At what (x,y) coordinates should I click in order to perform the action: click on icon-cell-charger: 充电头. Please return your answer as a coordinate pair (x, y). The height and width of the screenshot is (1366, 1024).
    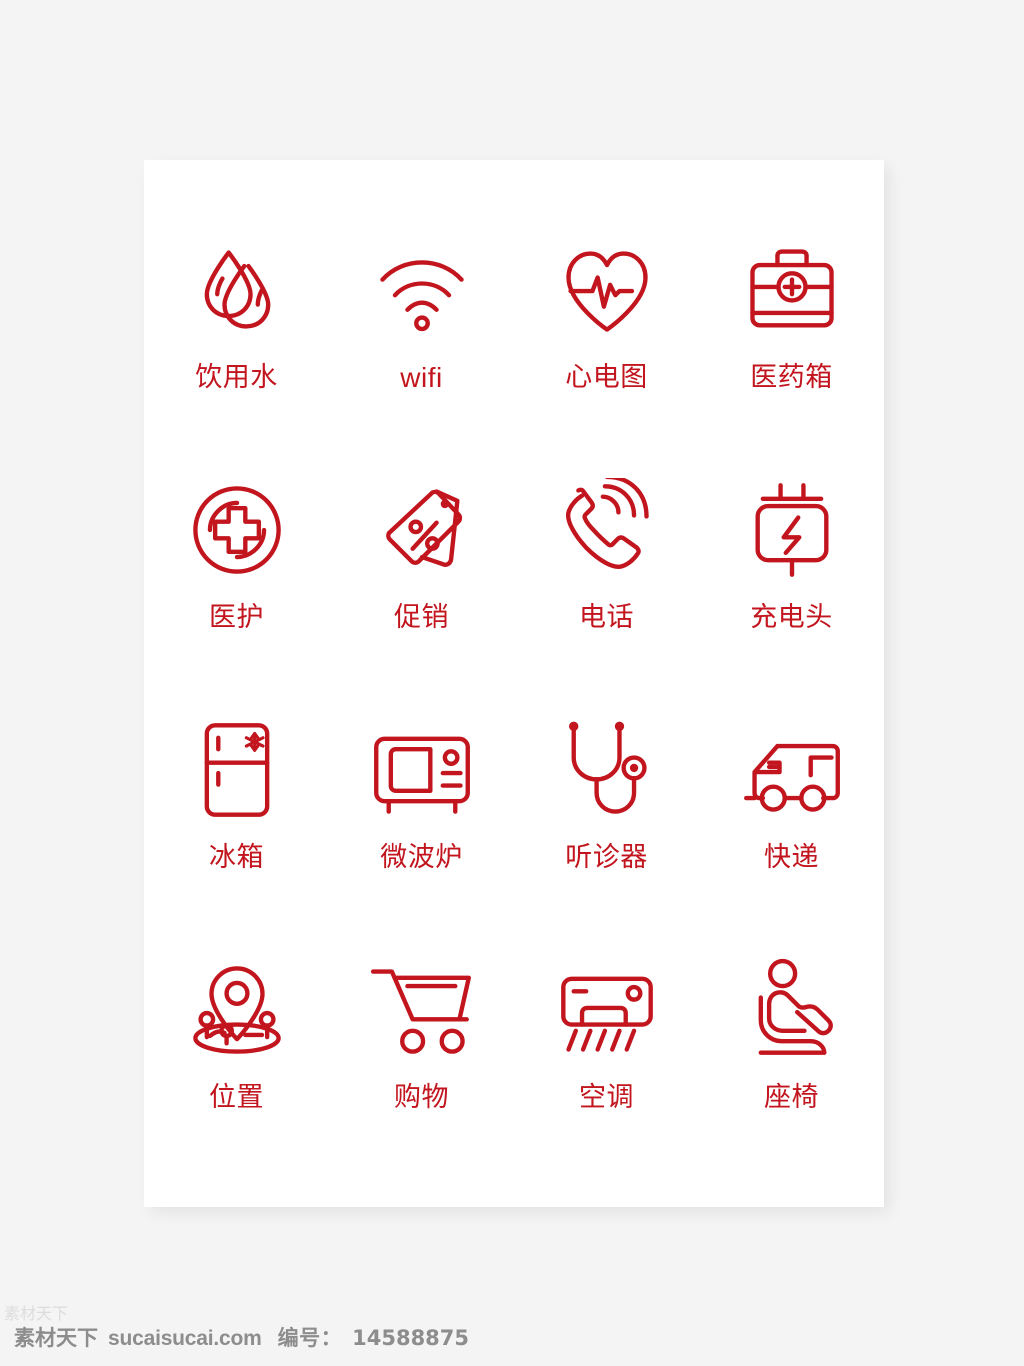
    Looking at the image, I should click on (791, 588).